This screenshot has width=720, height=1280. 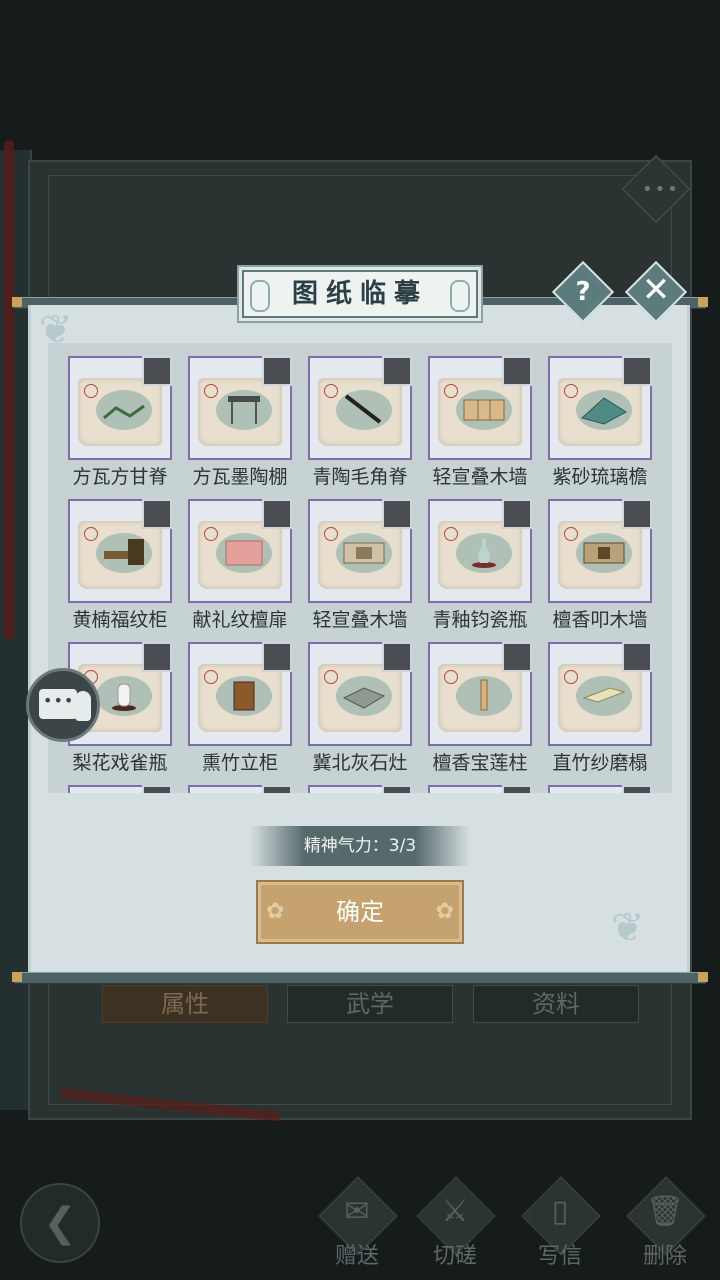 I want to click on blueprint-name: 方瓦方甘脊, so click(x=120, y=477).